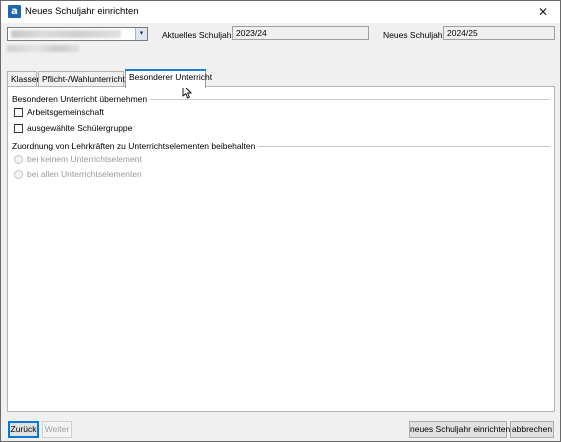 The width and height of the screenshot is (561, 442). What do you see at coordinates (532, 429) in the screenshot?
I see `cancel-button: abbrechen` at bounding box center [532, 429].